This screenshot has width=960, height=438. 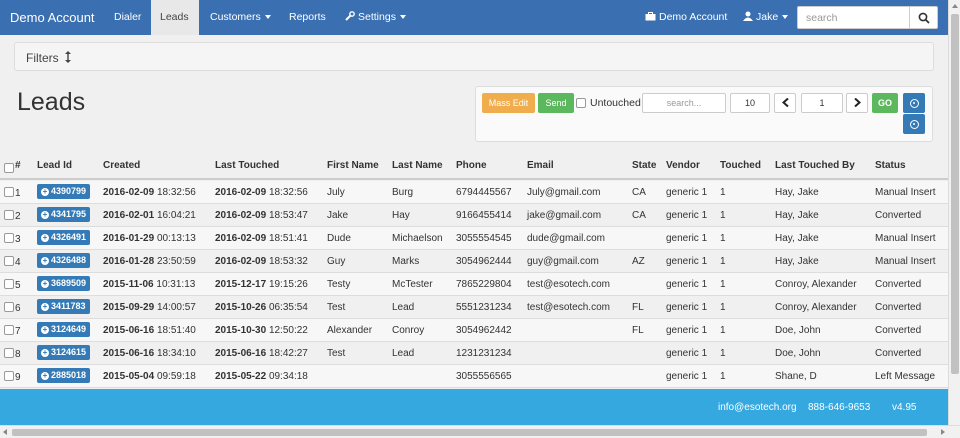 What do you see at coordinates (417, 168) in the screenshot?
I see `col-last-name: Last Name` at bounding box center [417, 168].